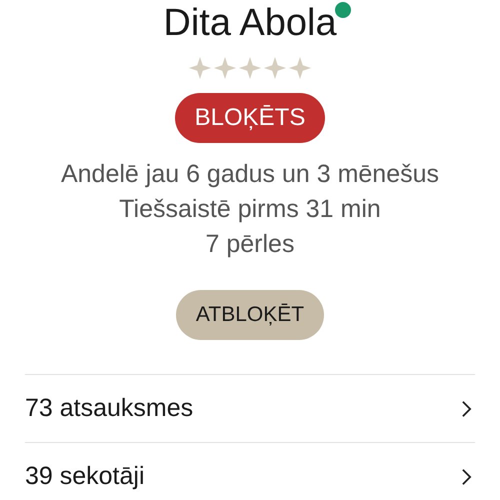 The image size is (500, 500). What do you see at coordinates (250, 244) in the screenshot?
I see `profile-info-text: 7 pērles` at bounding box center [250, 244].